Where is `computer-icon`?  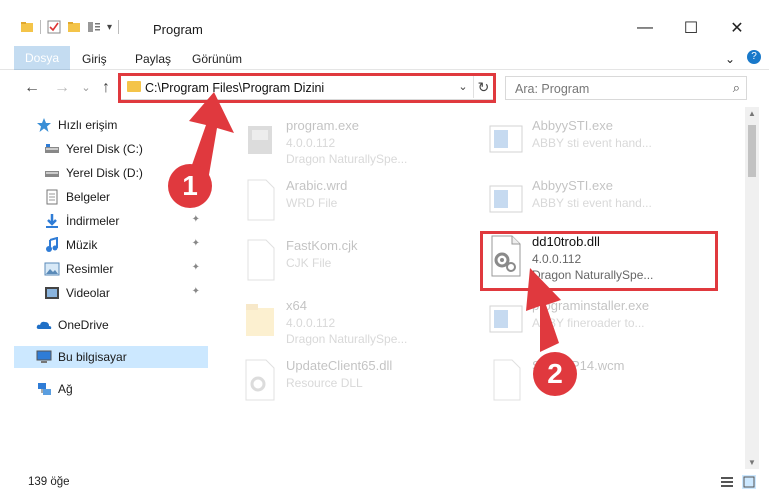
computer-icon is located at coordinates (44, 356).